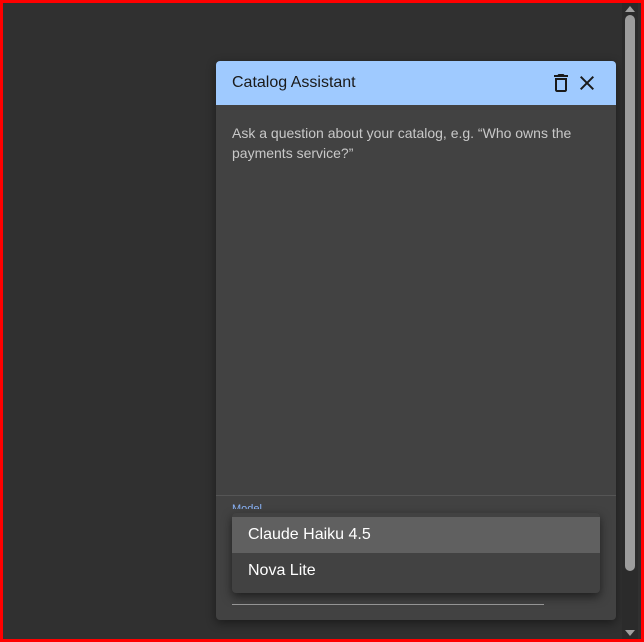  I want to click on panel-header: Catalog Assistant, so click(416, 83).